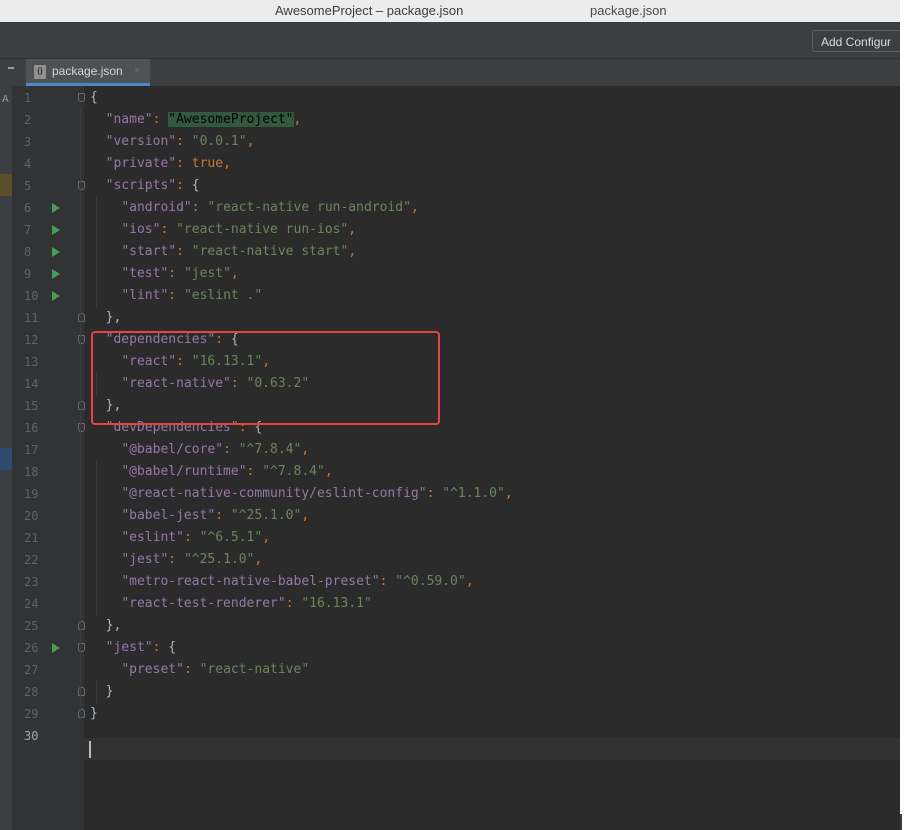 This screenshot has height=830, width=907. Describe the element at coordinates (31, 384) in the screenshot. I see `line-number: 14` at that location.